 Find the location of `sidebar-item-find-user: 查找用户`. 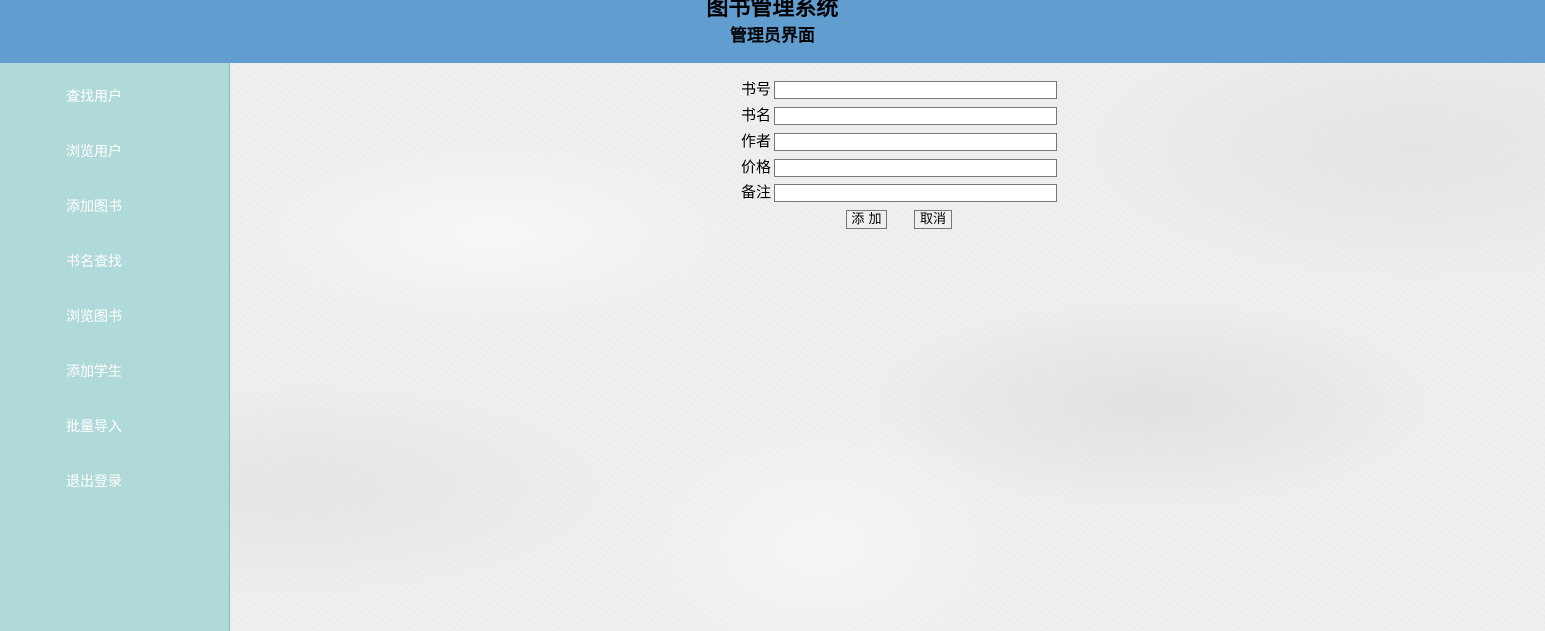

sidebar-item-find-user: 查找用户 is located at coordinates (94, 97).